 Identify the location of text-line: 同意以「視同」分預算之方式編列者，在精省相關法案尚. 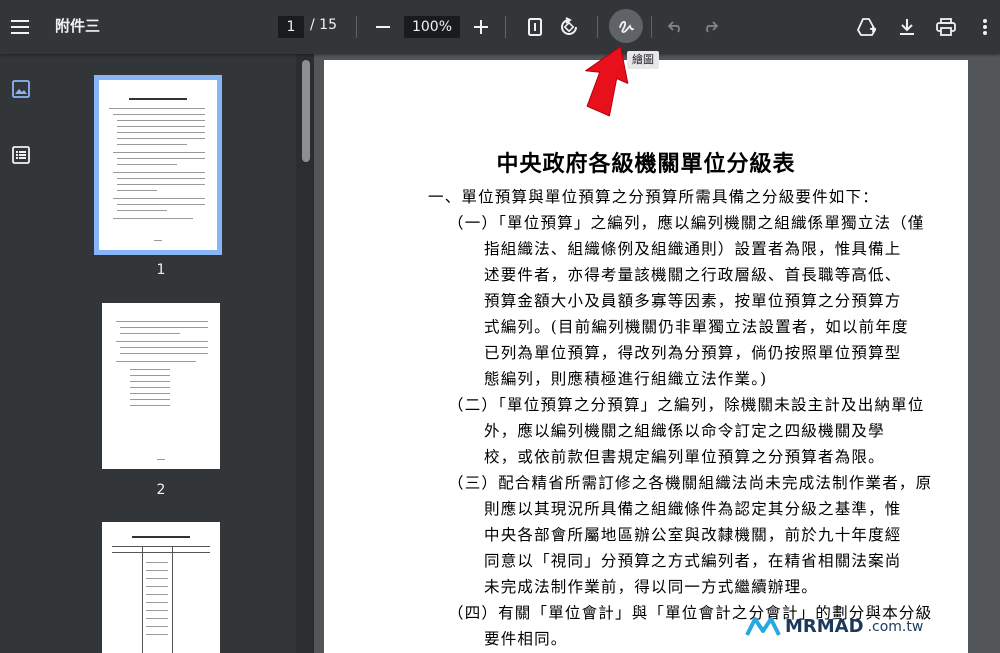
(693, 561).